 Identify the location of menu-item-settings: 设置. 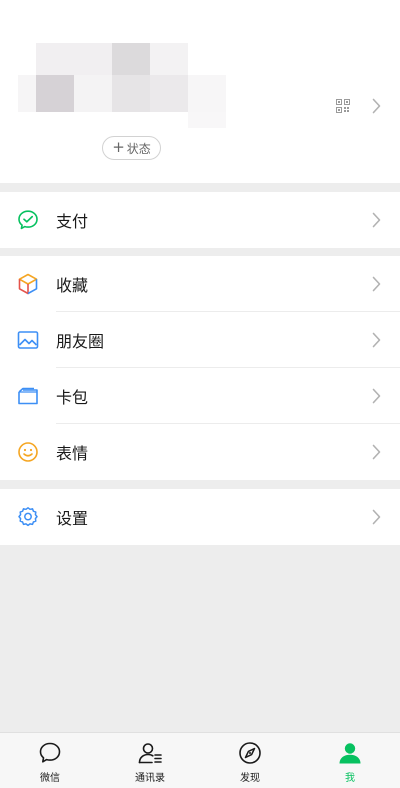
(200, 517).